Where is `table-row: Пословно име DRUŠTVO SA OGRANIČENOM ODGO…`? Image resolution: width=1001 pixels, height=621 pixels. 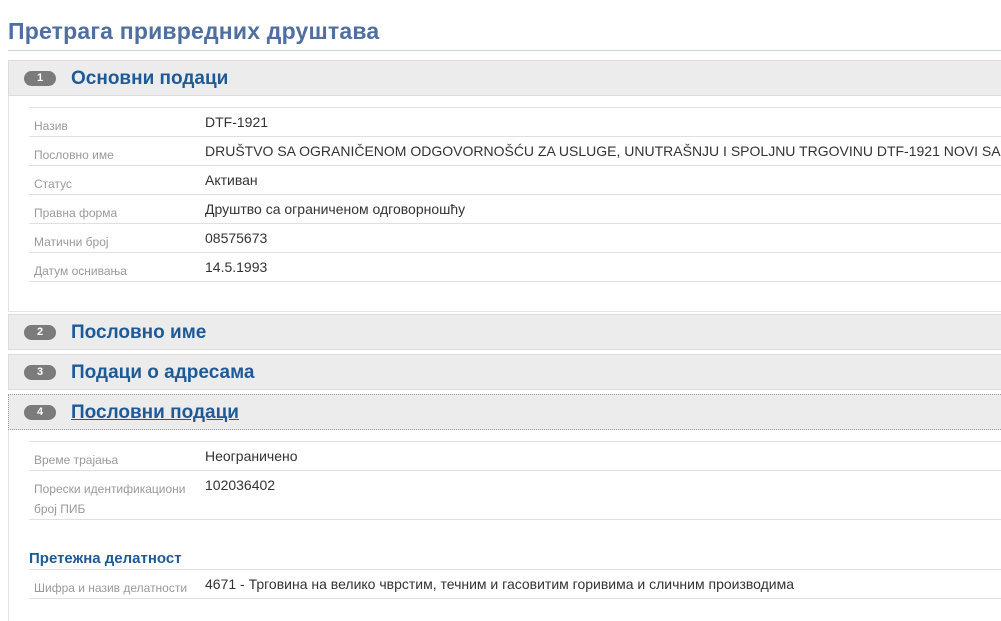 table-row: Пословно име DRUŠTVO SA OGRANIČENOM ODGO… is located at coordinates (515, 151).